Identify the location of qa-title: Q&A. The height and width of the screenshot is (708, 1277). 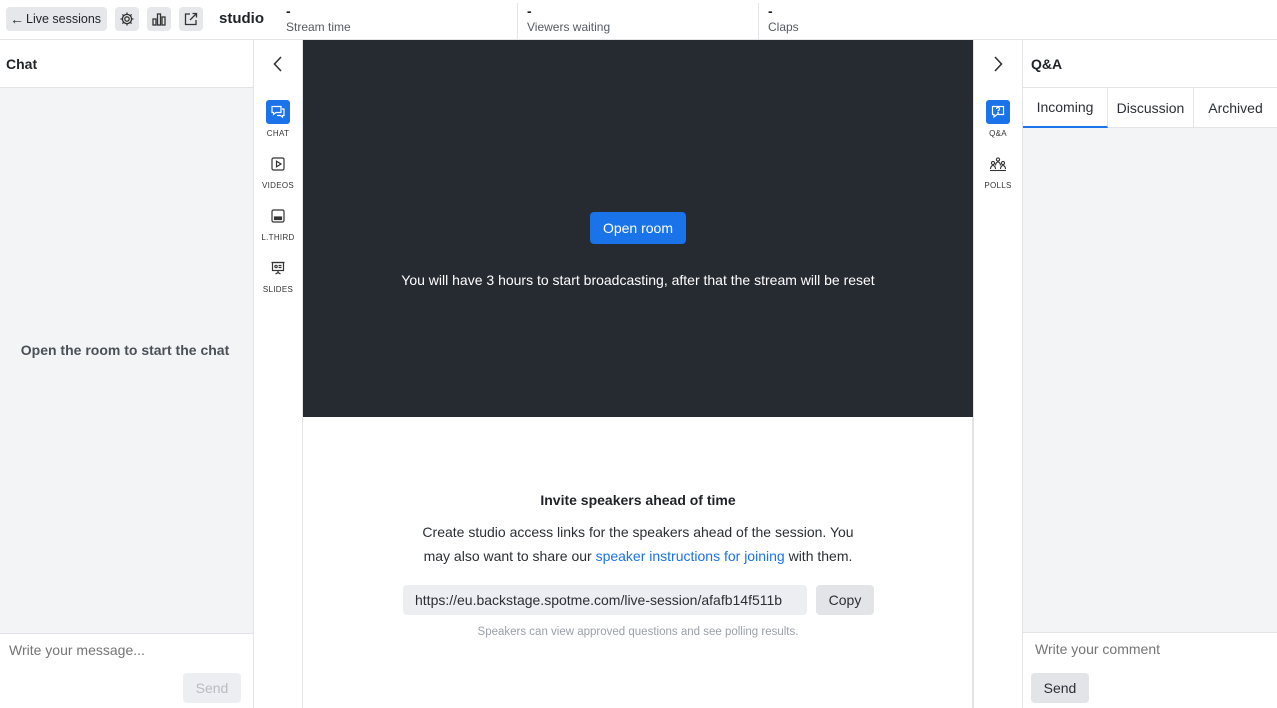
(1150, 64).